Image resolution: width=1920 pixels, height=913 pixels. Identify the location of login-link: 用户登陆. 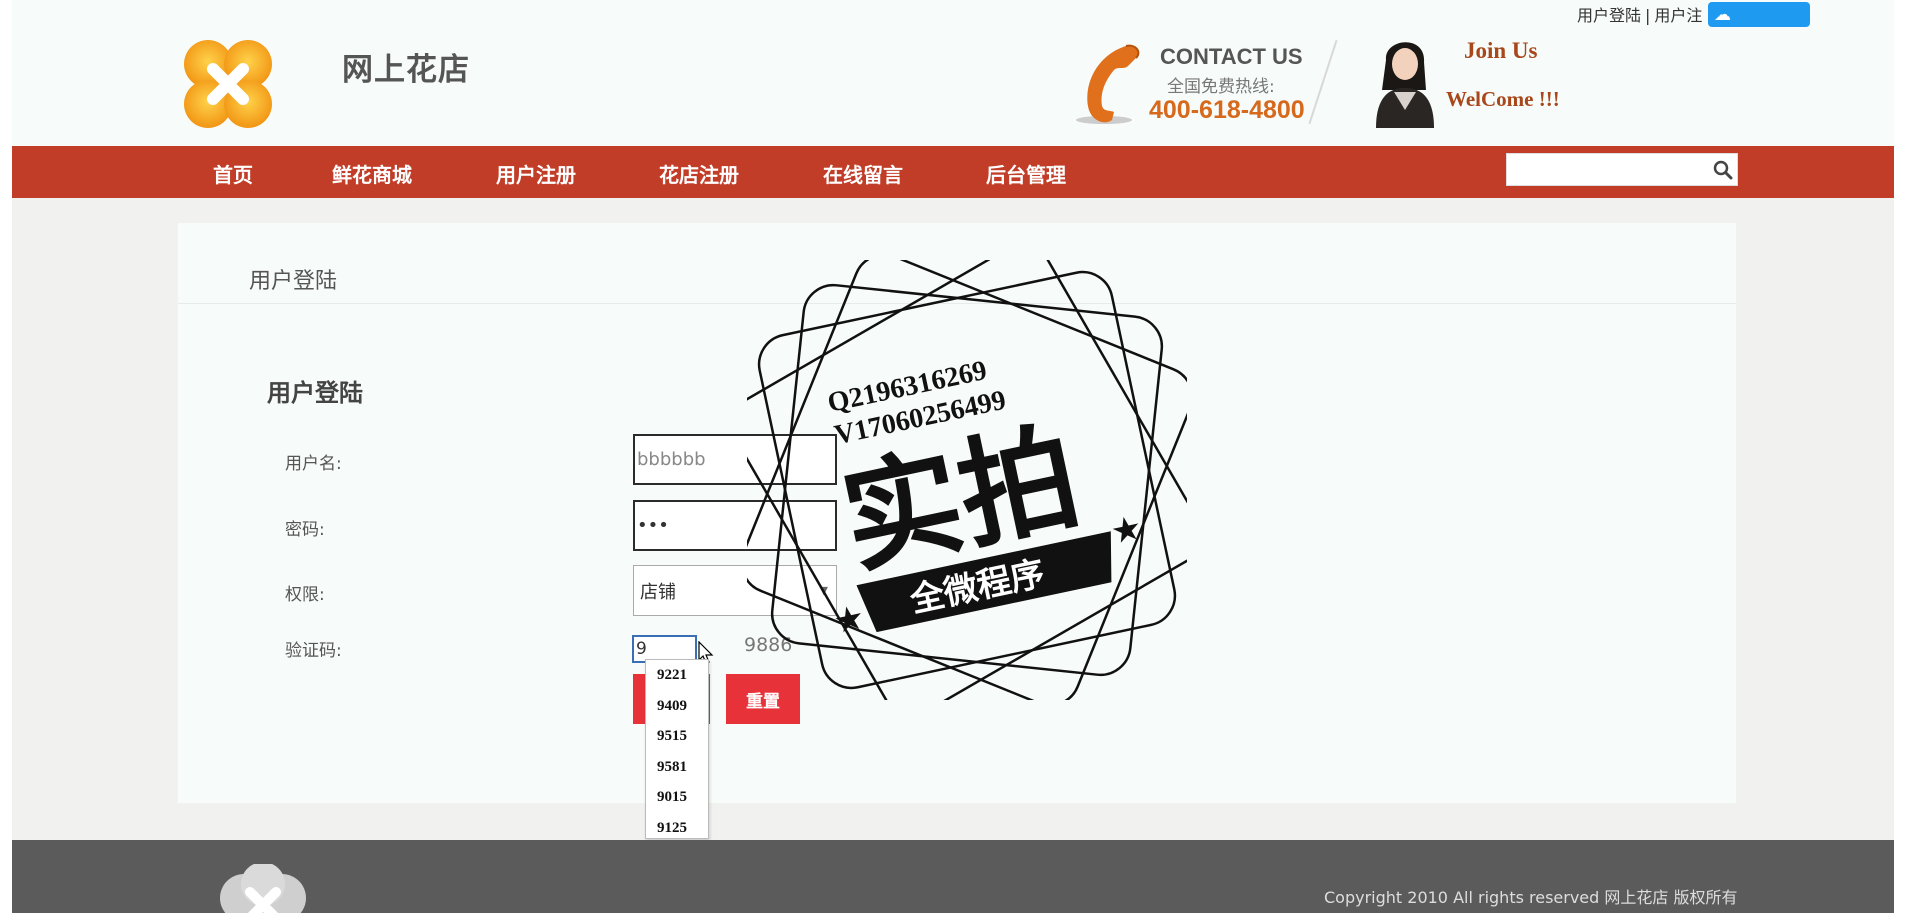
(1609, 15).